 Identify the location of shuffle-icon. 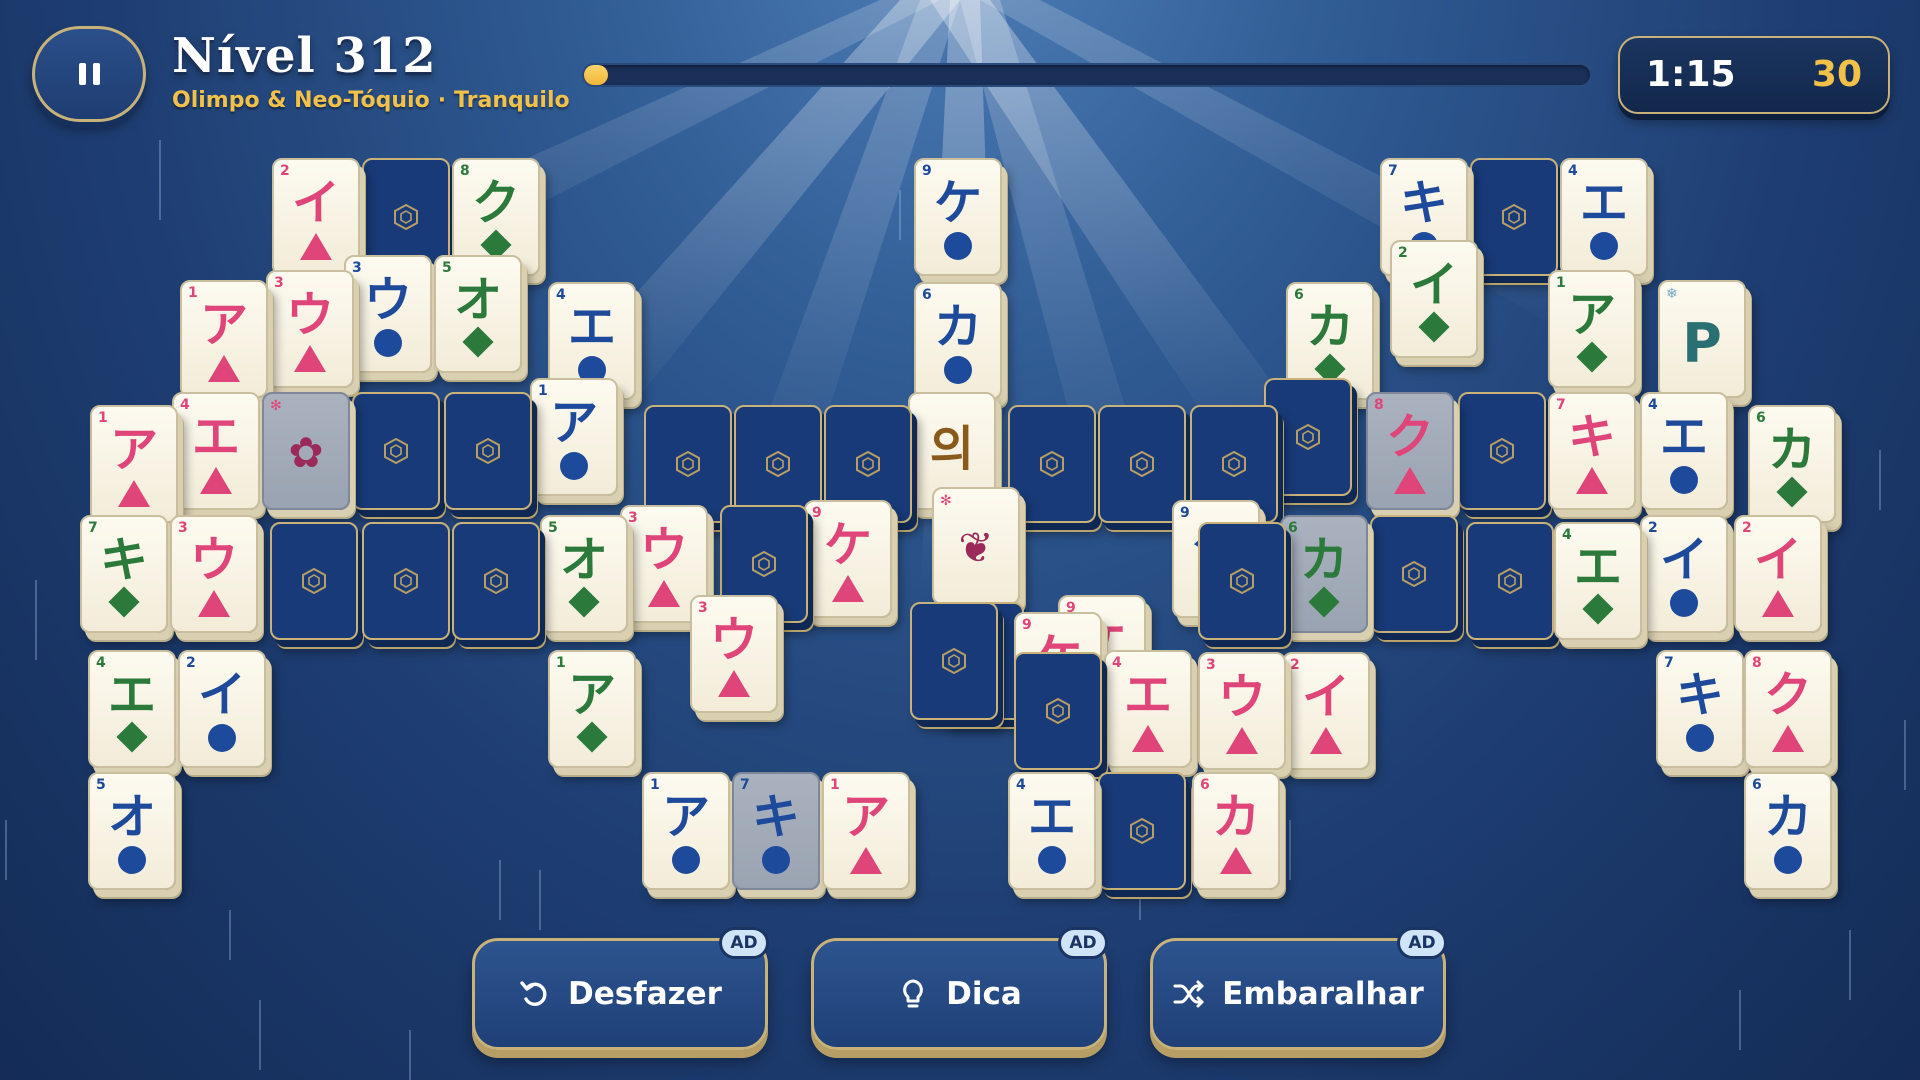
(1188, 994).